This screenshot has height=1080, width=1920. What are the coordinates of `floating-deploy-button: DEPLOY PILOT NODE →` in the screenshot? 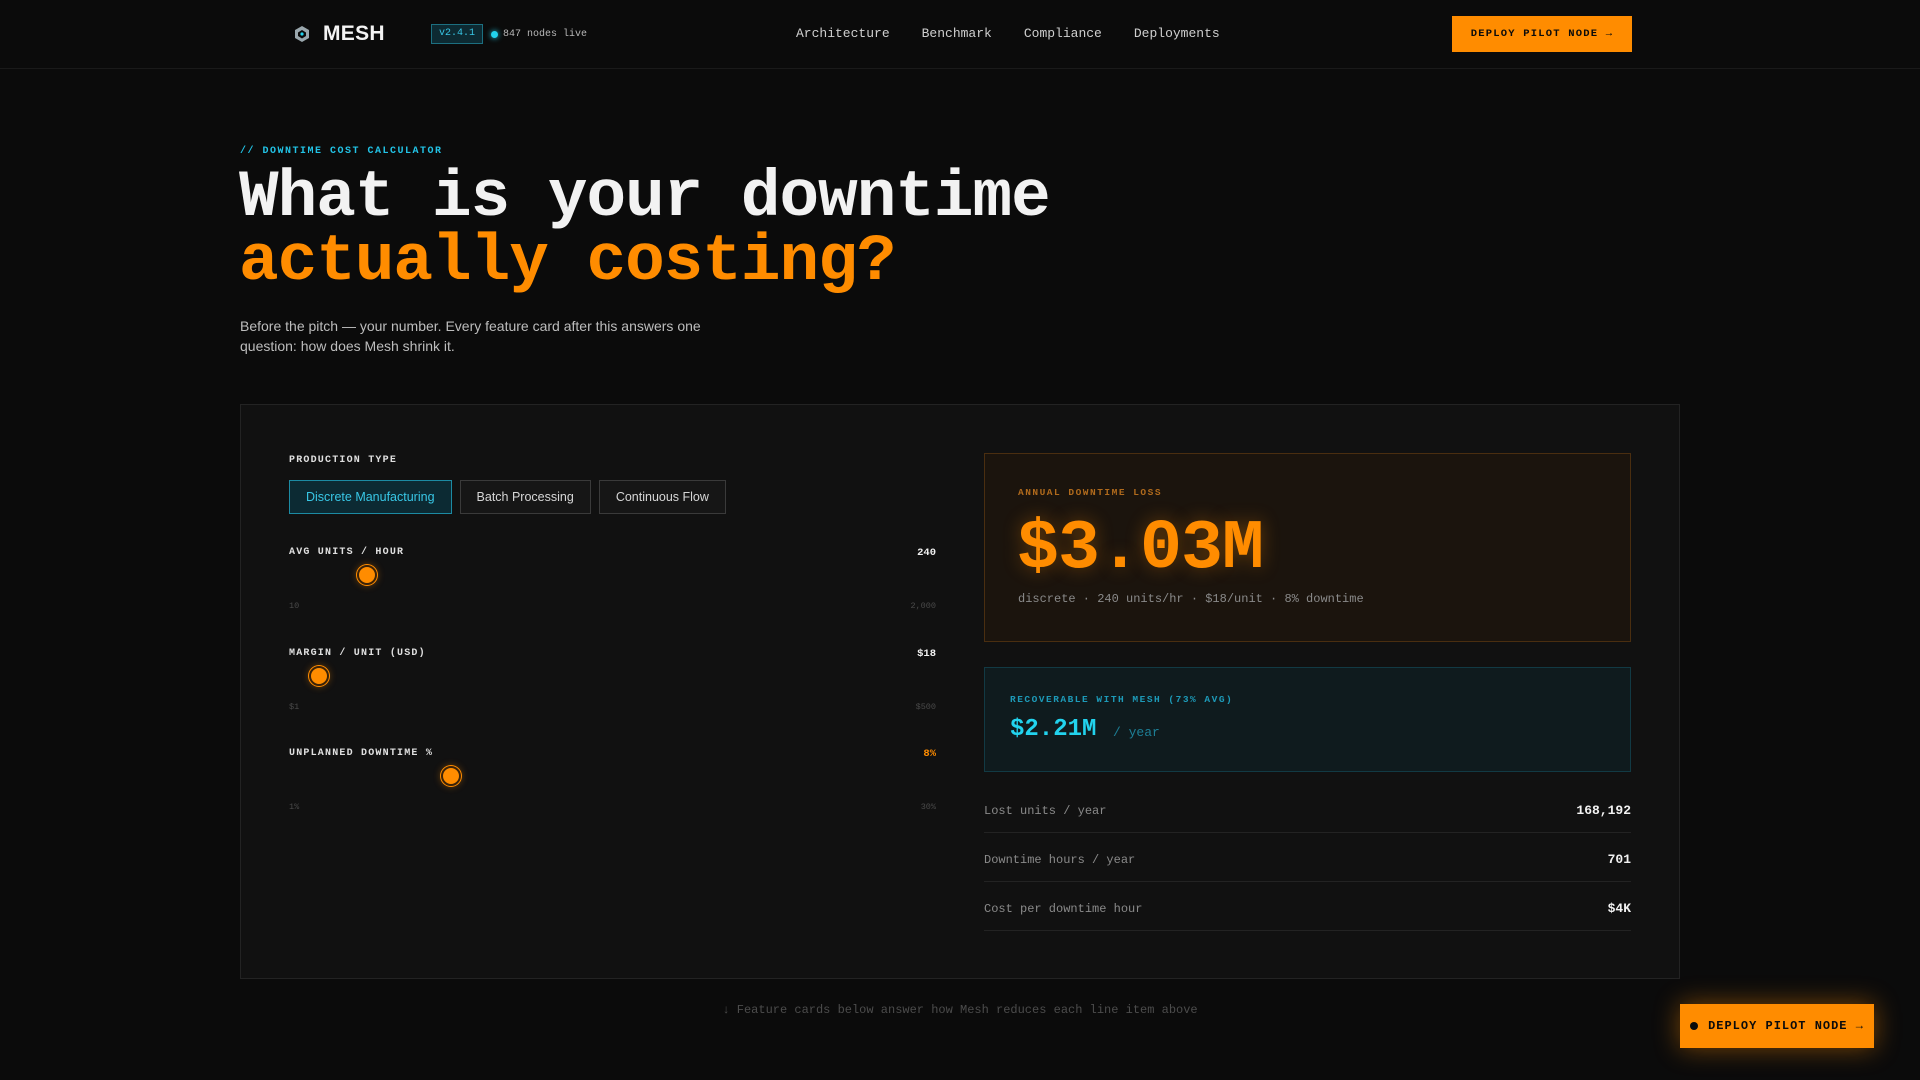 It's located at (1777, 1026).